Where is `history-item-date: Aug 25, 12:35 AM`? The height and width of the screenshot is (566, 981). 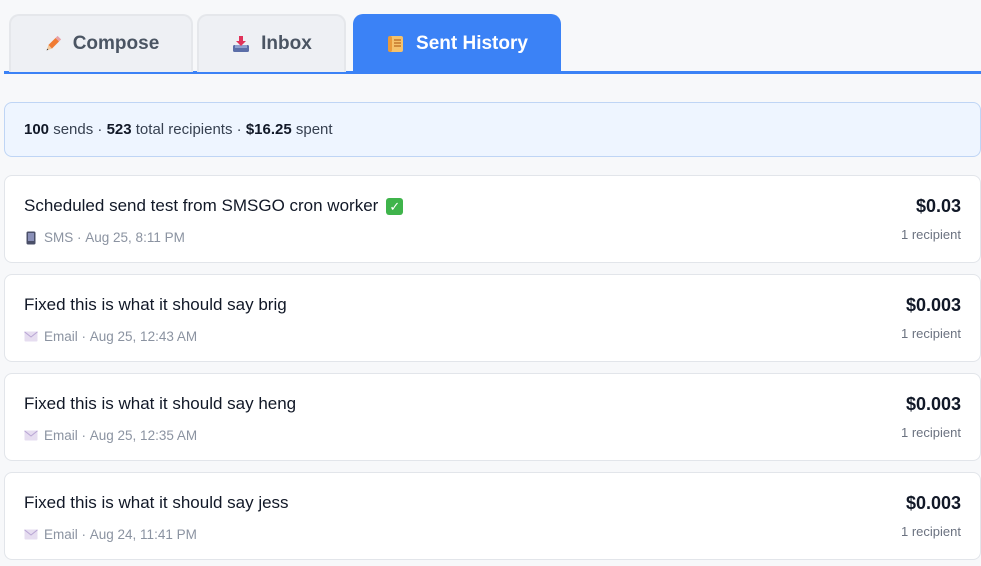 history-item-date: Aug 25, 12:35 AM is located at coordinates (143, 435).